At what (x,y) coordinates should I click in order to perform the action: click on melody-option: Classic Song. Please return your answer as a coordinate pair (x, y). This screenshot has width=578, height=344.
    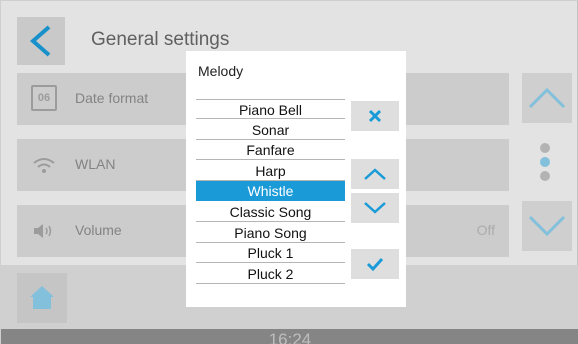
    Looking at the image, I should click on (270, 212).